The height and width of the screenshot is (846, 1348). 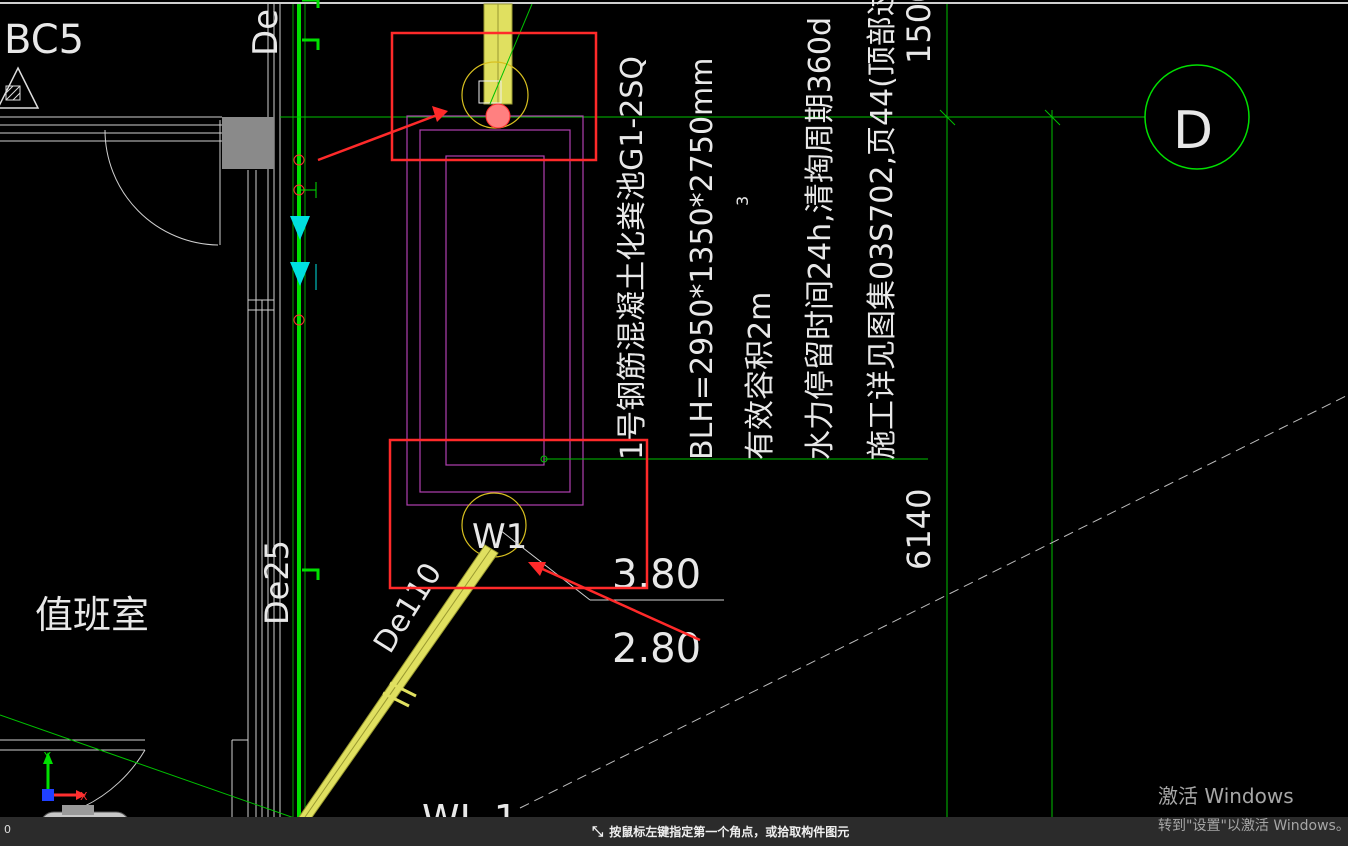 What do you see at coordinates (1226, 796) in the screenshot?
I see `watermark-title: 激活 Windows` at bounding box center [1226, 796].